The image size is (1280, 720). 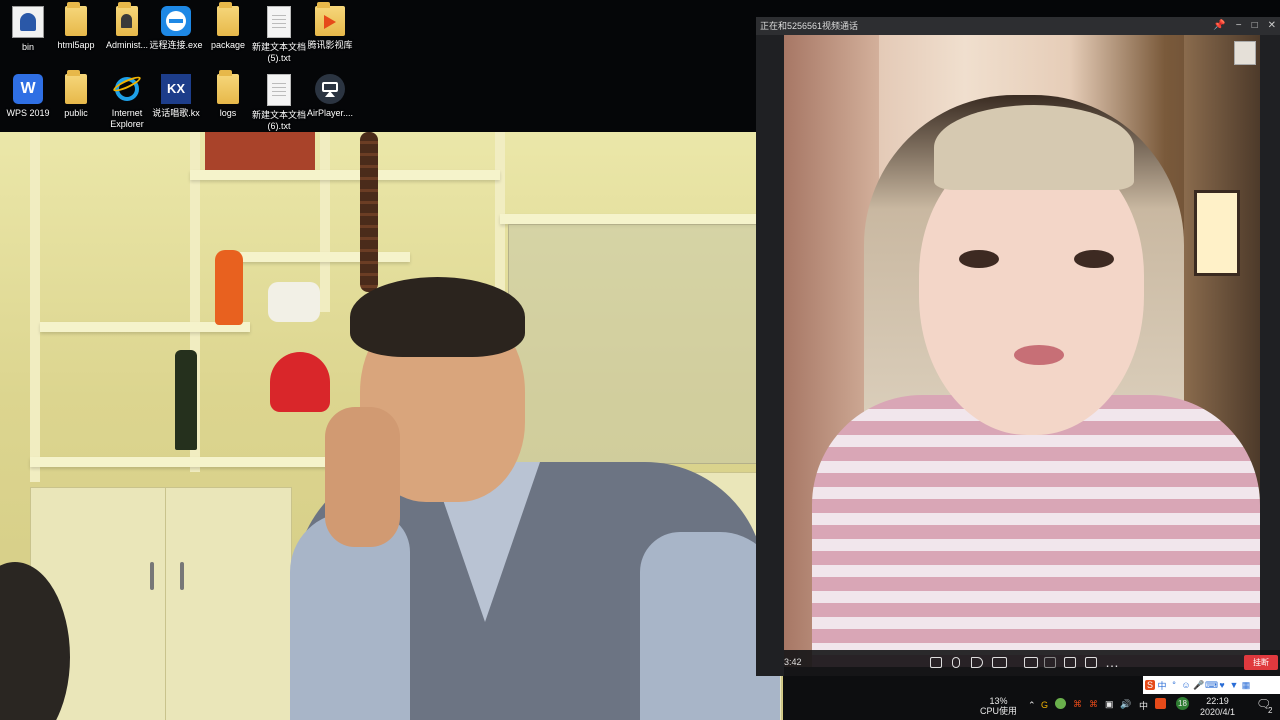 I want to click on punctuation-icon: °, so click(x=1174, y=685).